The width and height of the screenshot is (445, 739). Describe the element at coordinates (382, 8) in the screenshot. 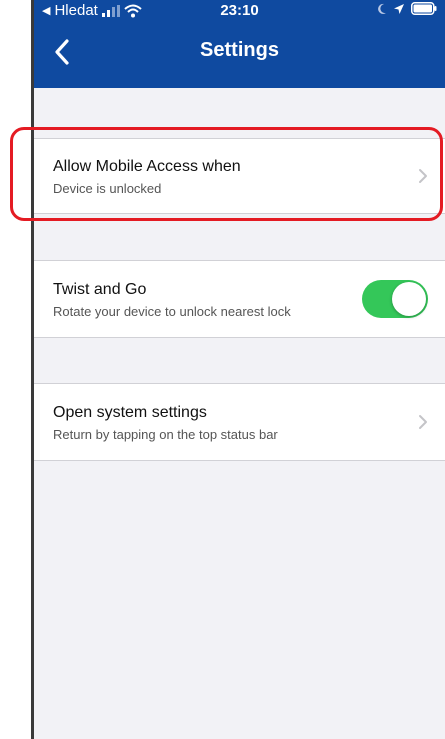

I see `moon-icon` at that location.